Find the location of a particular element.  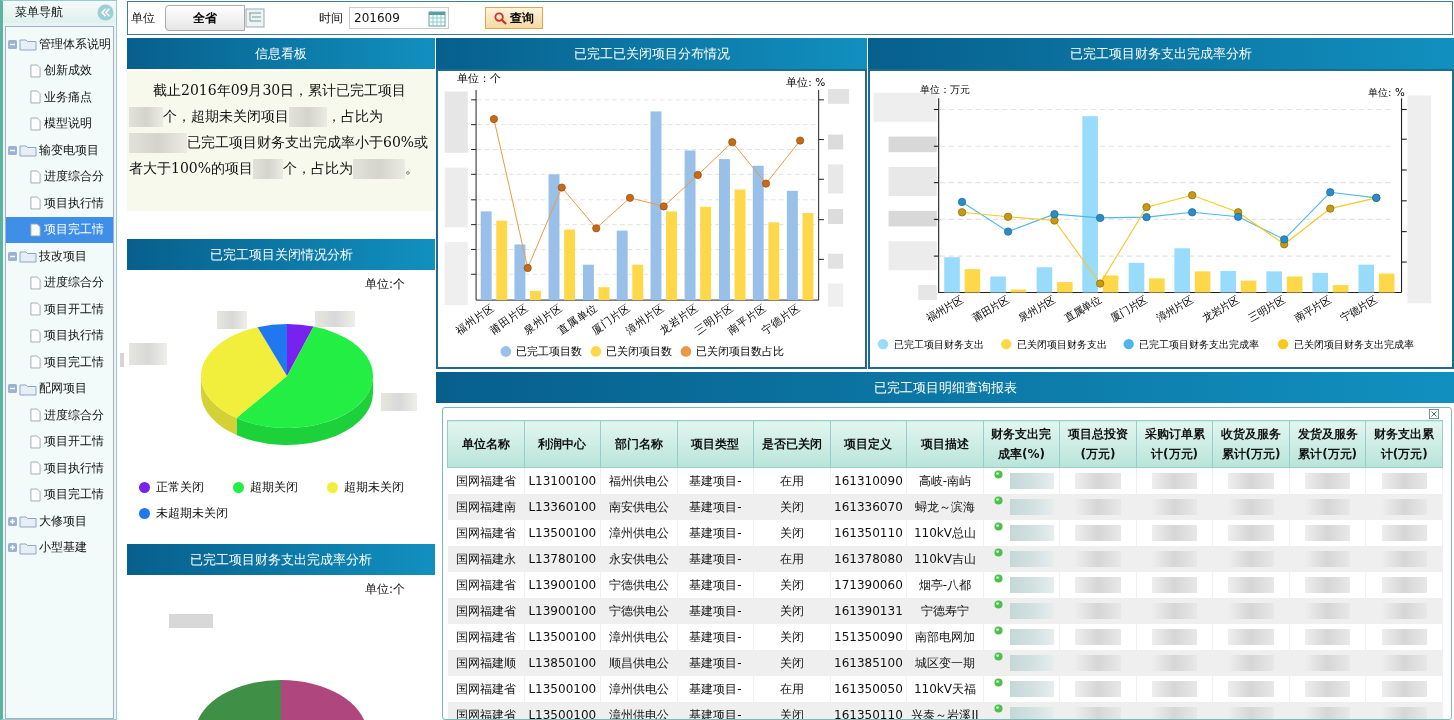

legend-label: 正常关闭 is located at coordinates (180, 487).